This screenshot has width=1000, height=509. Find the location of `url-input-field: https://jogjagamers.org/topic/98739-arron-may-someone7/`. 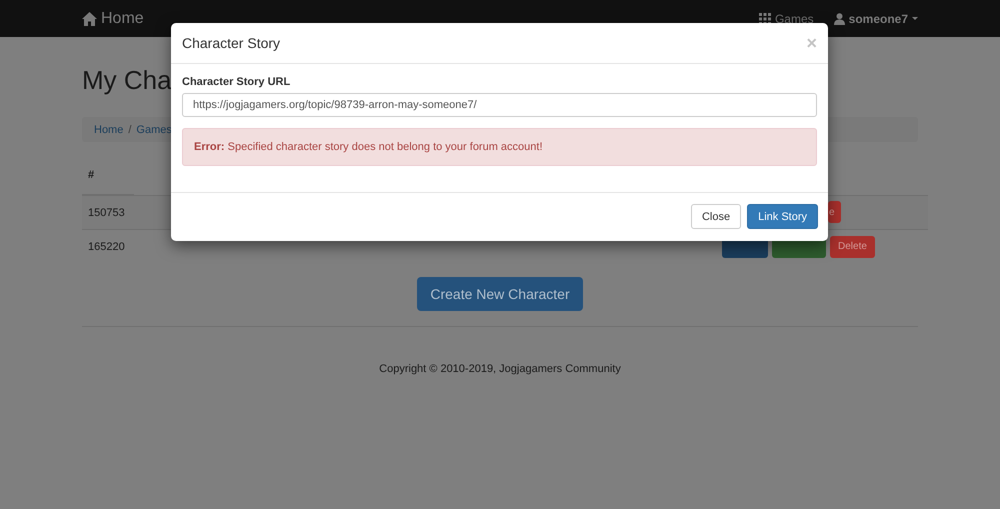

url-input-field: https://jogjagamers.org/topic/98739-arron-may-someone7/ is located at coordinates (499, 105).